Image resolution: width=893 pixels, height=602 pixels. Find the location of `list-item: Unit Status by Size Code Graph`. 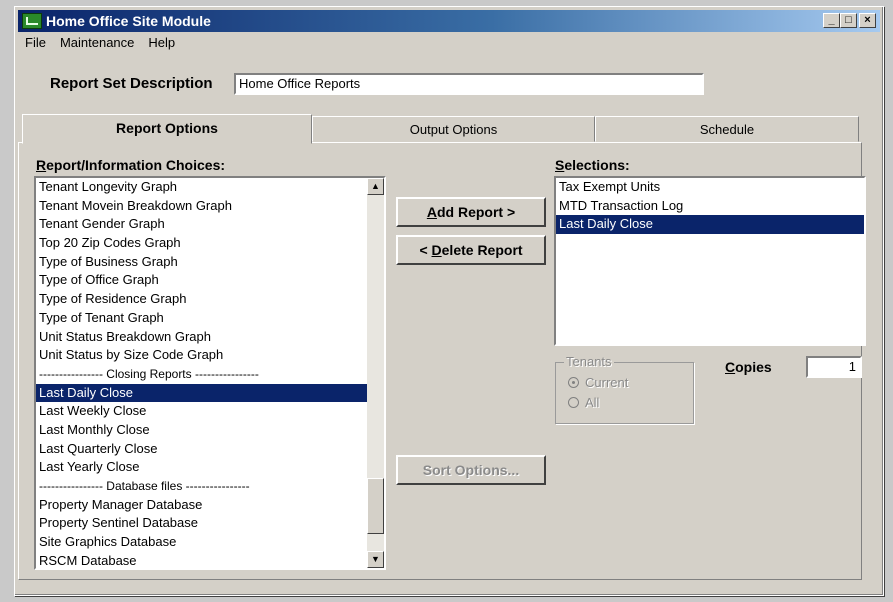

list-item: Unit Status by Size Code Graph is located at coordinates (210, 355).